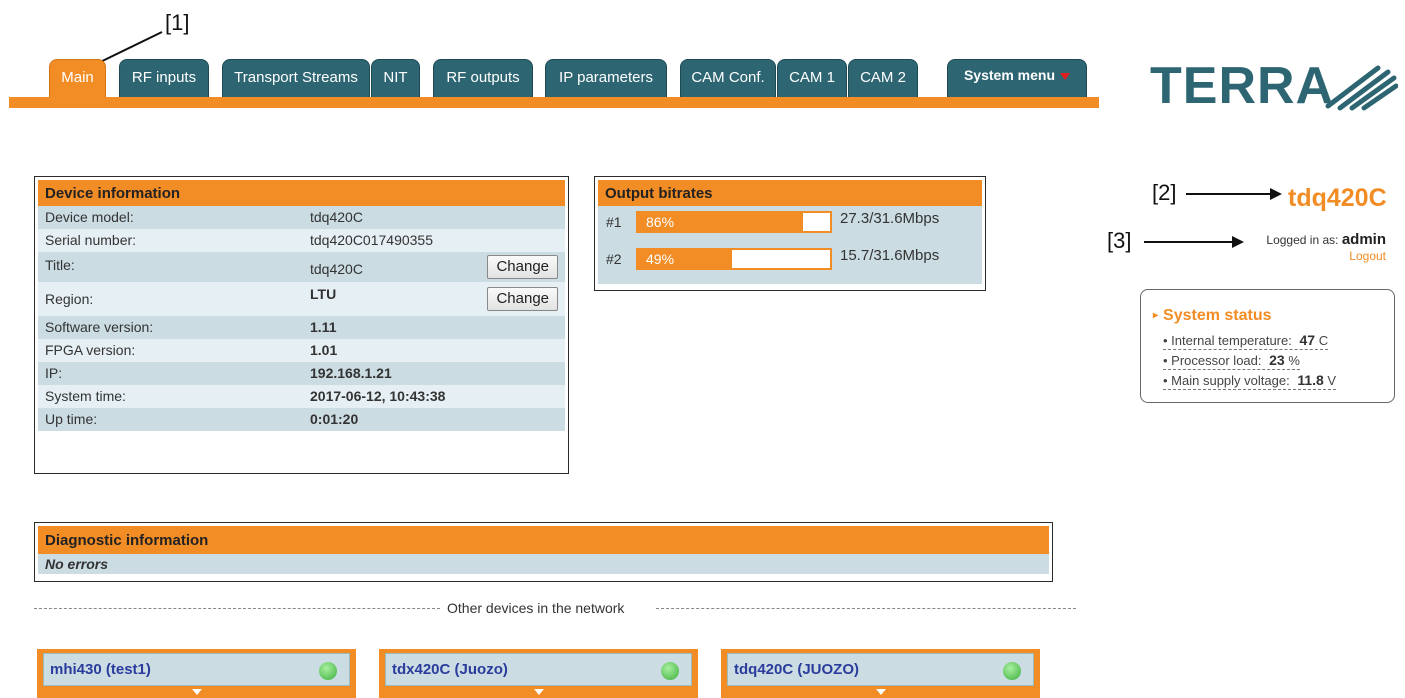 This screenshot has height=698, width=1405. What do you see at coordinates (1332, 380) in the screenshot?
I see `status-unit: V` at bounding box center [1332, 380].